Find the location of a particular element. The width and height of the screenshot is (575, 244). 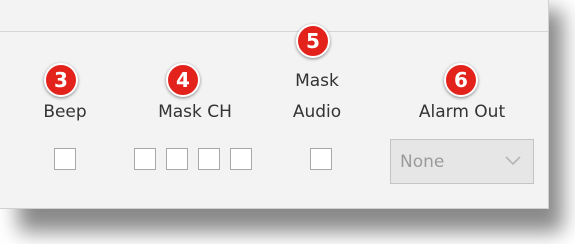

mask-audio-label-line1: Mask is located at coordinates (317, 81).